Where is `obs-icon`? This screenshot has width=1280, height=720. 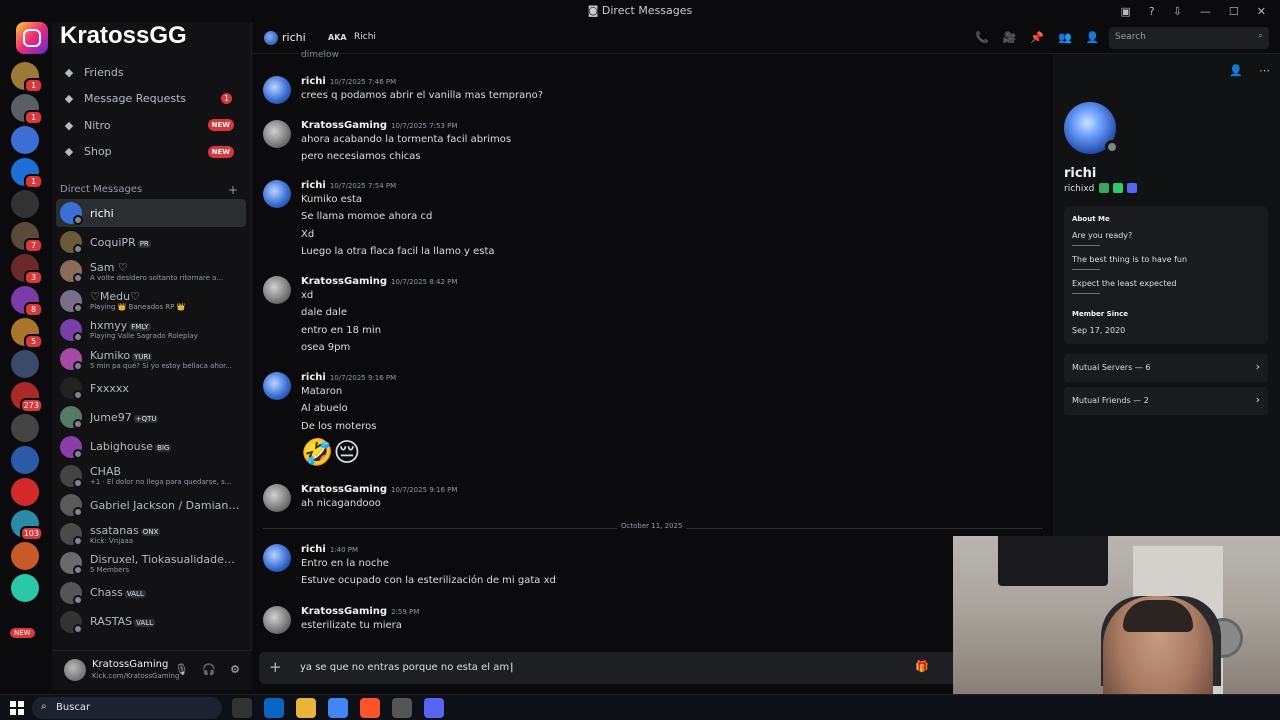 obs-icon is located at coordinates (402, 708).